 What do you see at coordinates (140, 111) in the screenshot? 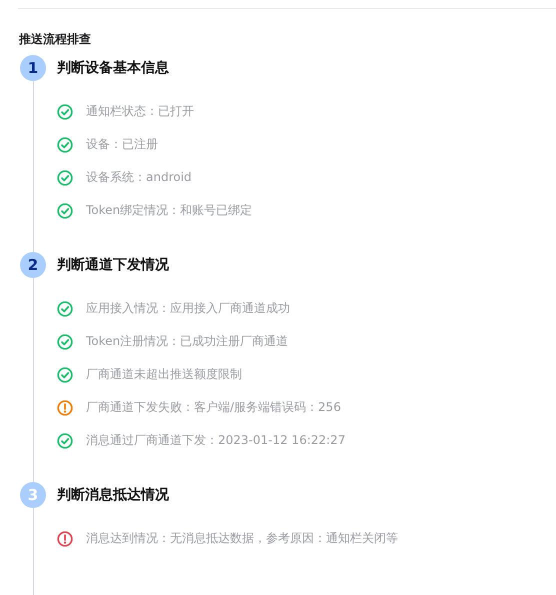
I see `check-result-text: 通知栏状态：已打开` at bounding box center [140, 111].